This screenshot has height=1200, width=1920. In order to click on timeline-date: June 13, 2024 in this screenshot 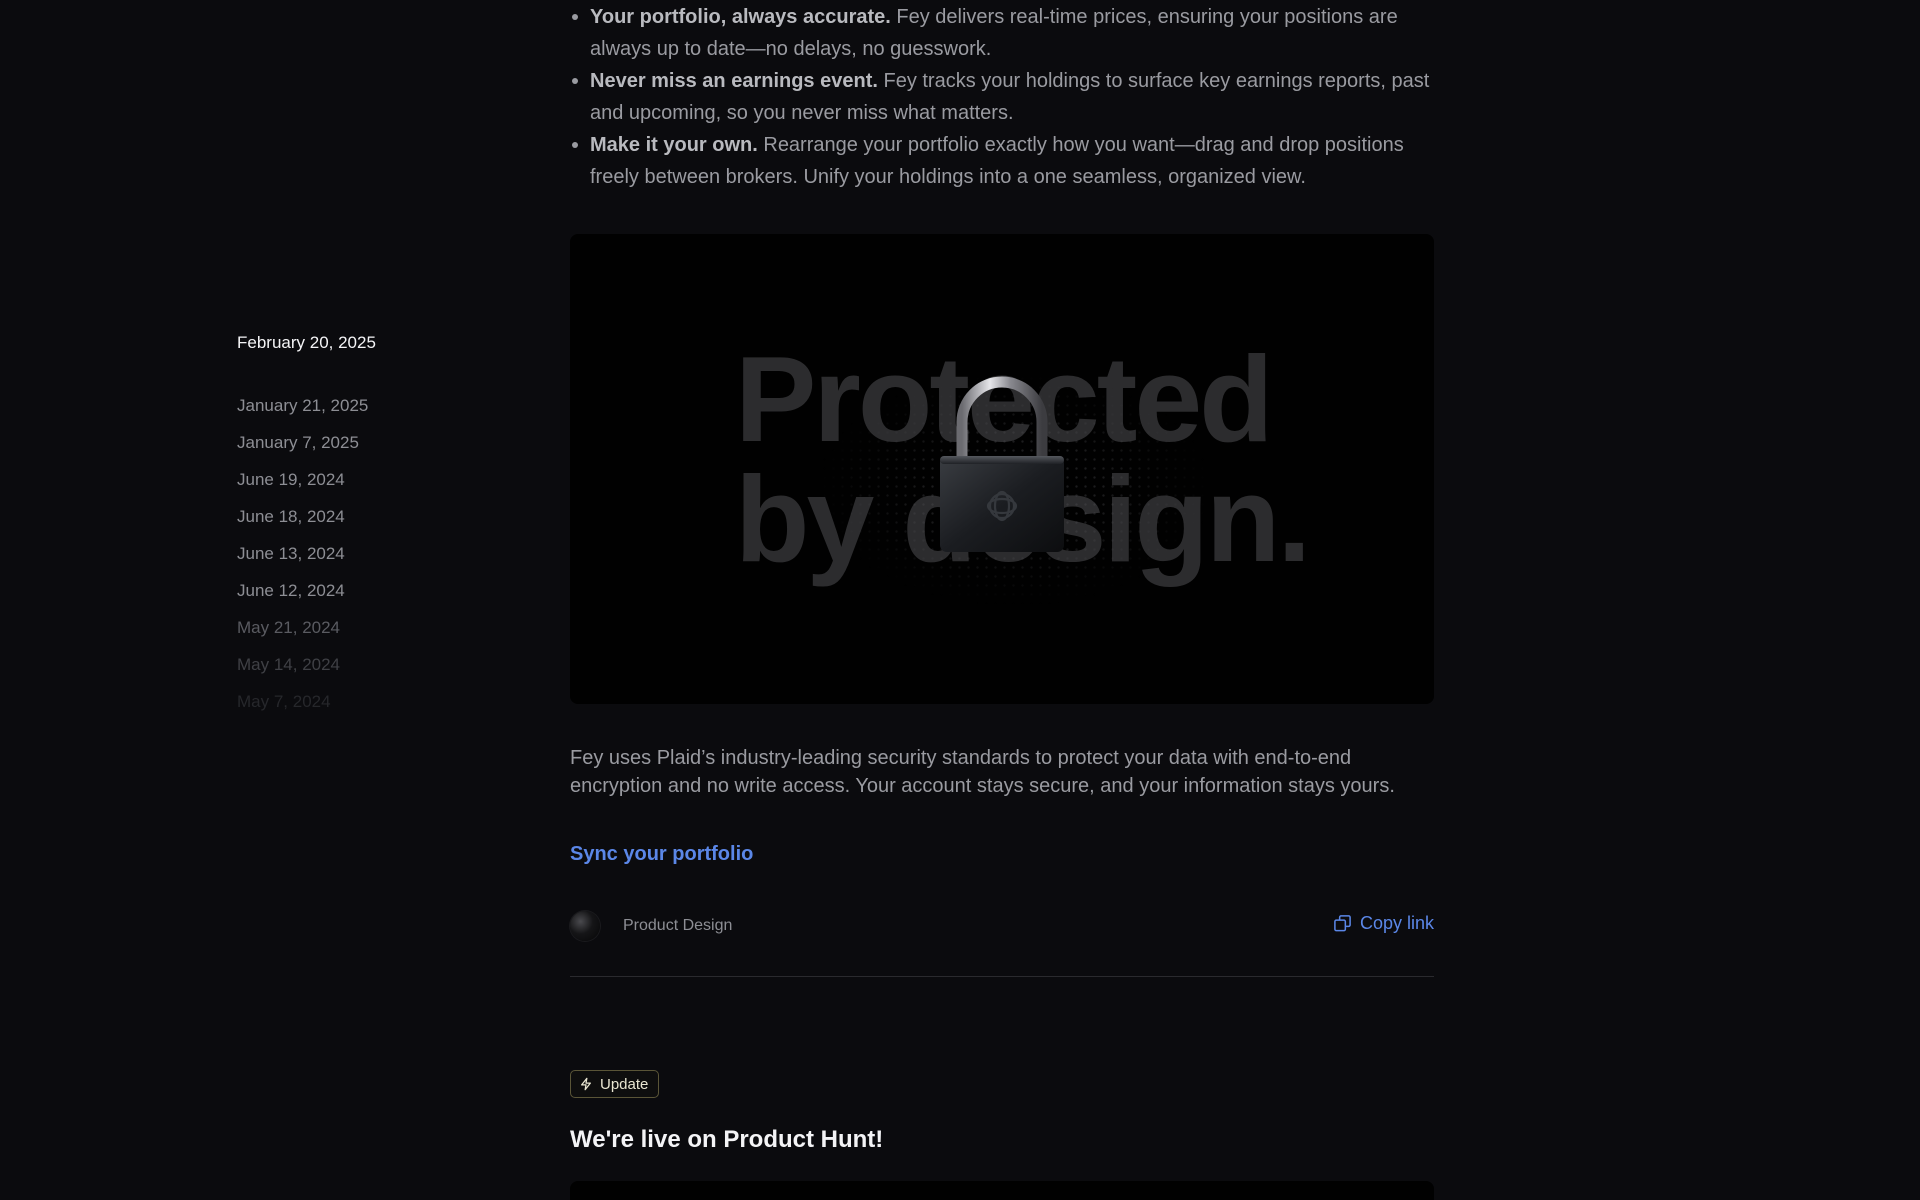, I will do `click(367, 554)`.